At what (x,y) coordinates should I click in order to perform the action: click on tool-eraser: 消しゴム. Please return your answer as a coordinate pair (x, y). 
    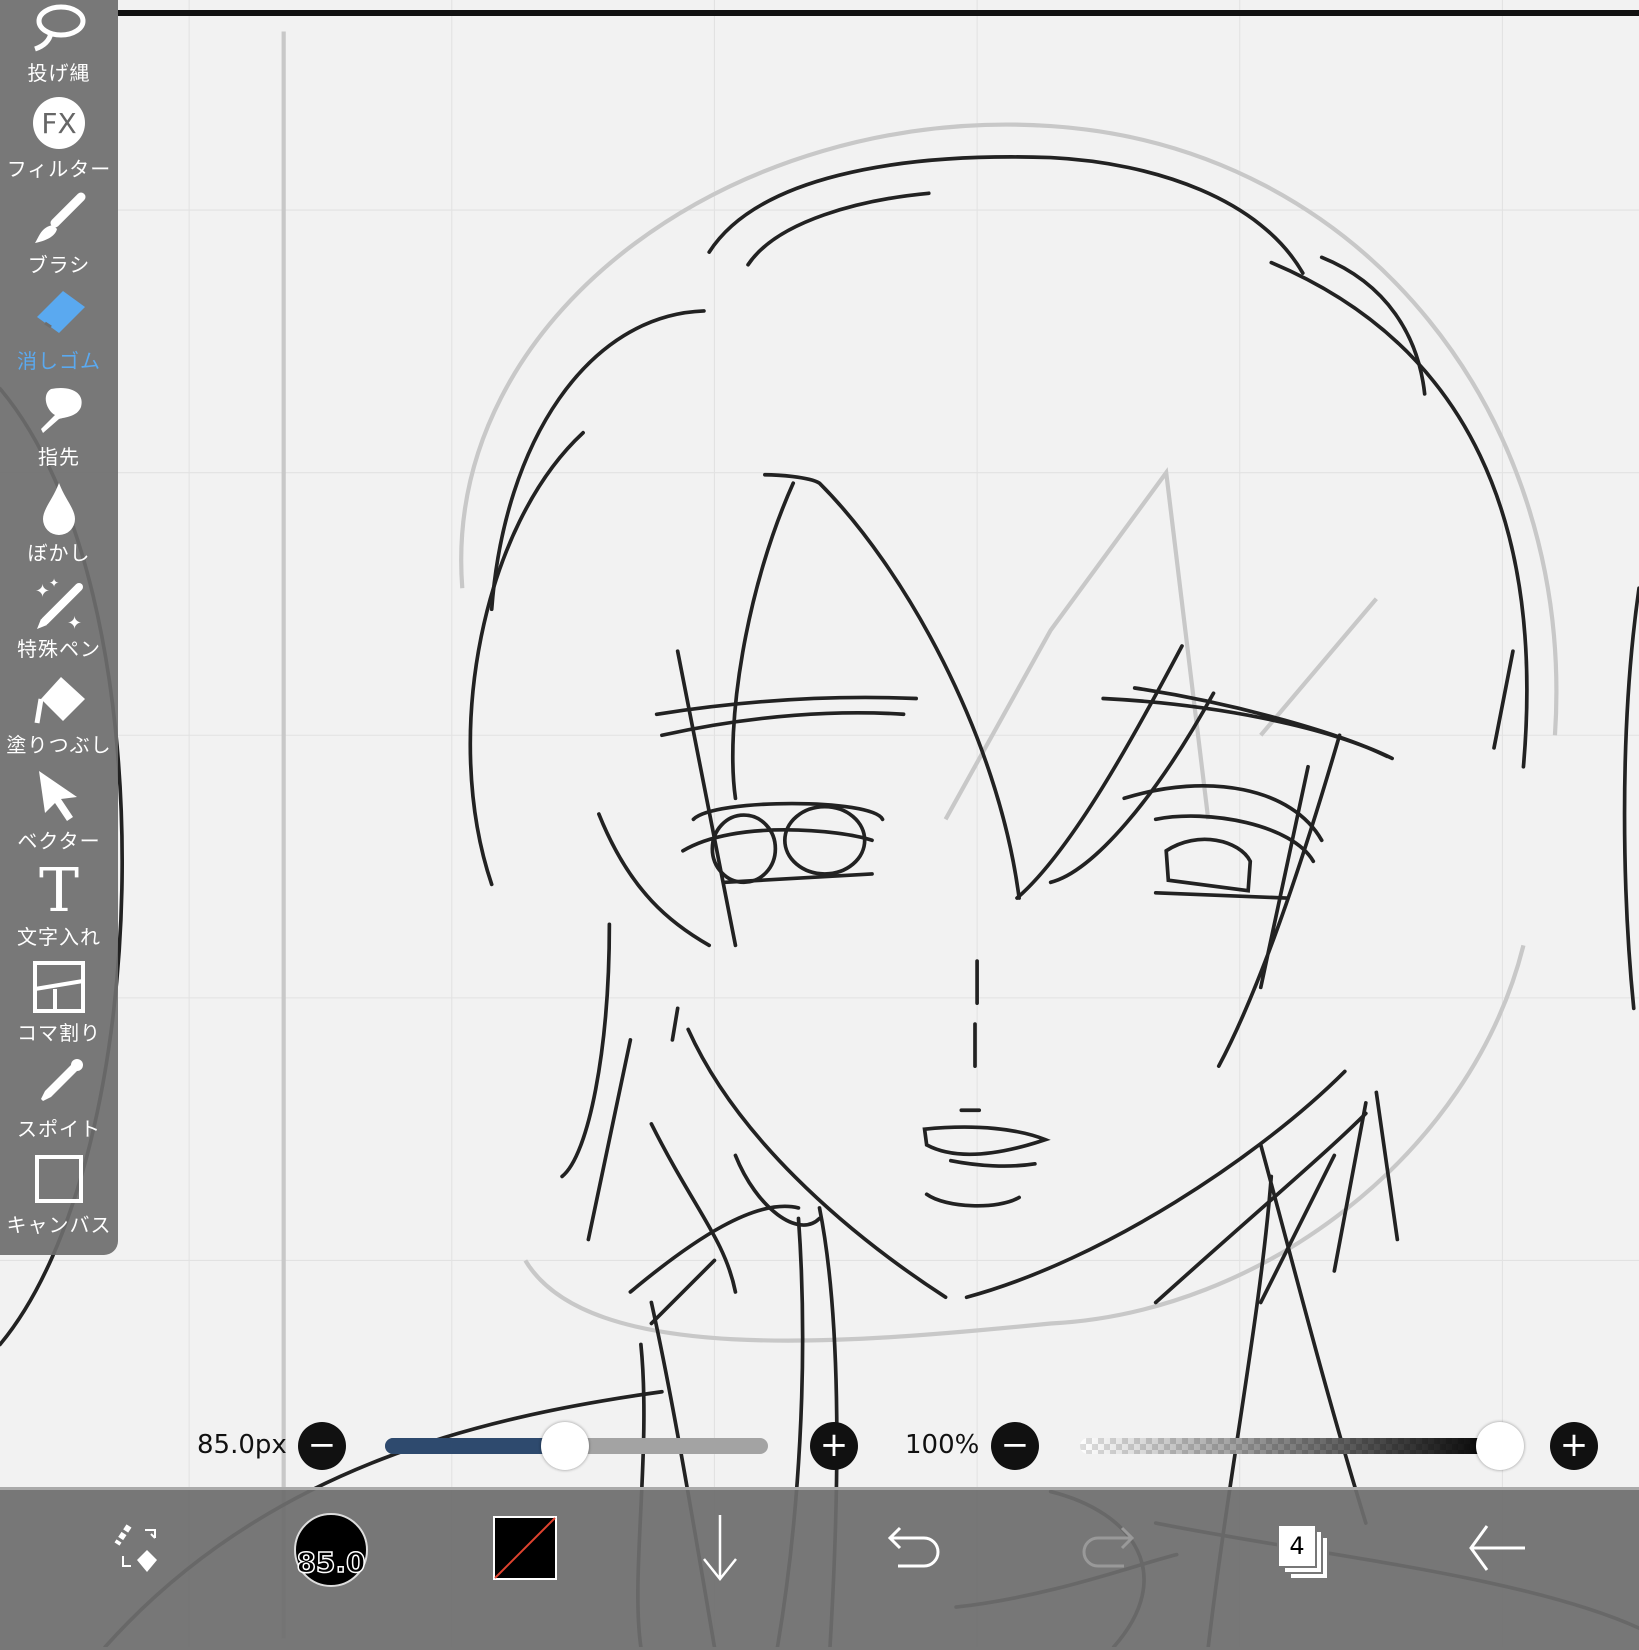
    Looking at the image, I should click on (59, 326).